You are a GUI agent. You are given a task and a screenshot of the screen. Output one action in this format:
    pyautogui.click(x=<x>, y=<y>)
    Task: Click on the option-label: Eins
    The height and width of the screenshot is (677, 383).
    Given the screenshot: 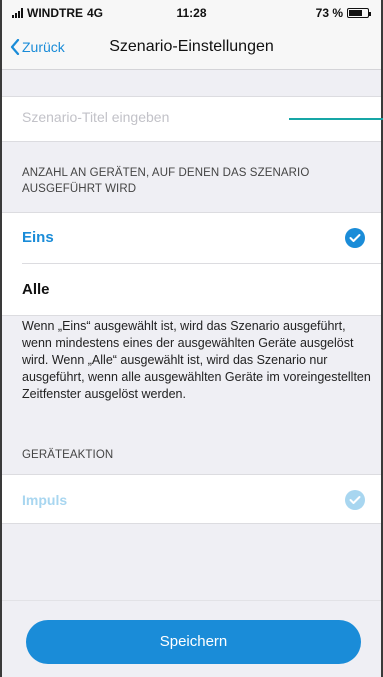 What is the action you would take?
    pyautogui.click(x=38, y=237)
    